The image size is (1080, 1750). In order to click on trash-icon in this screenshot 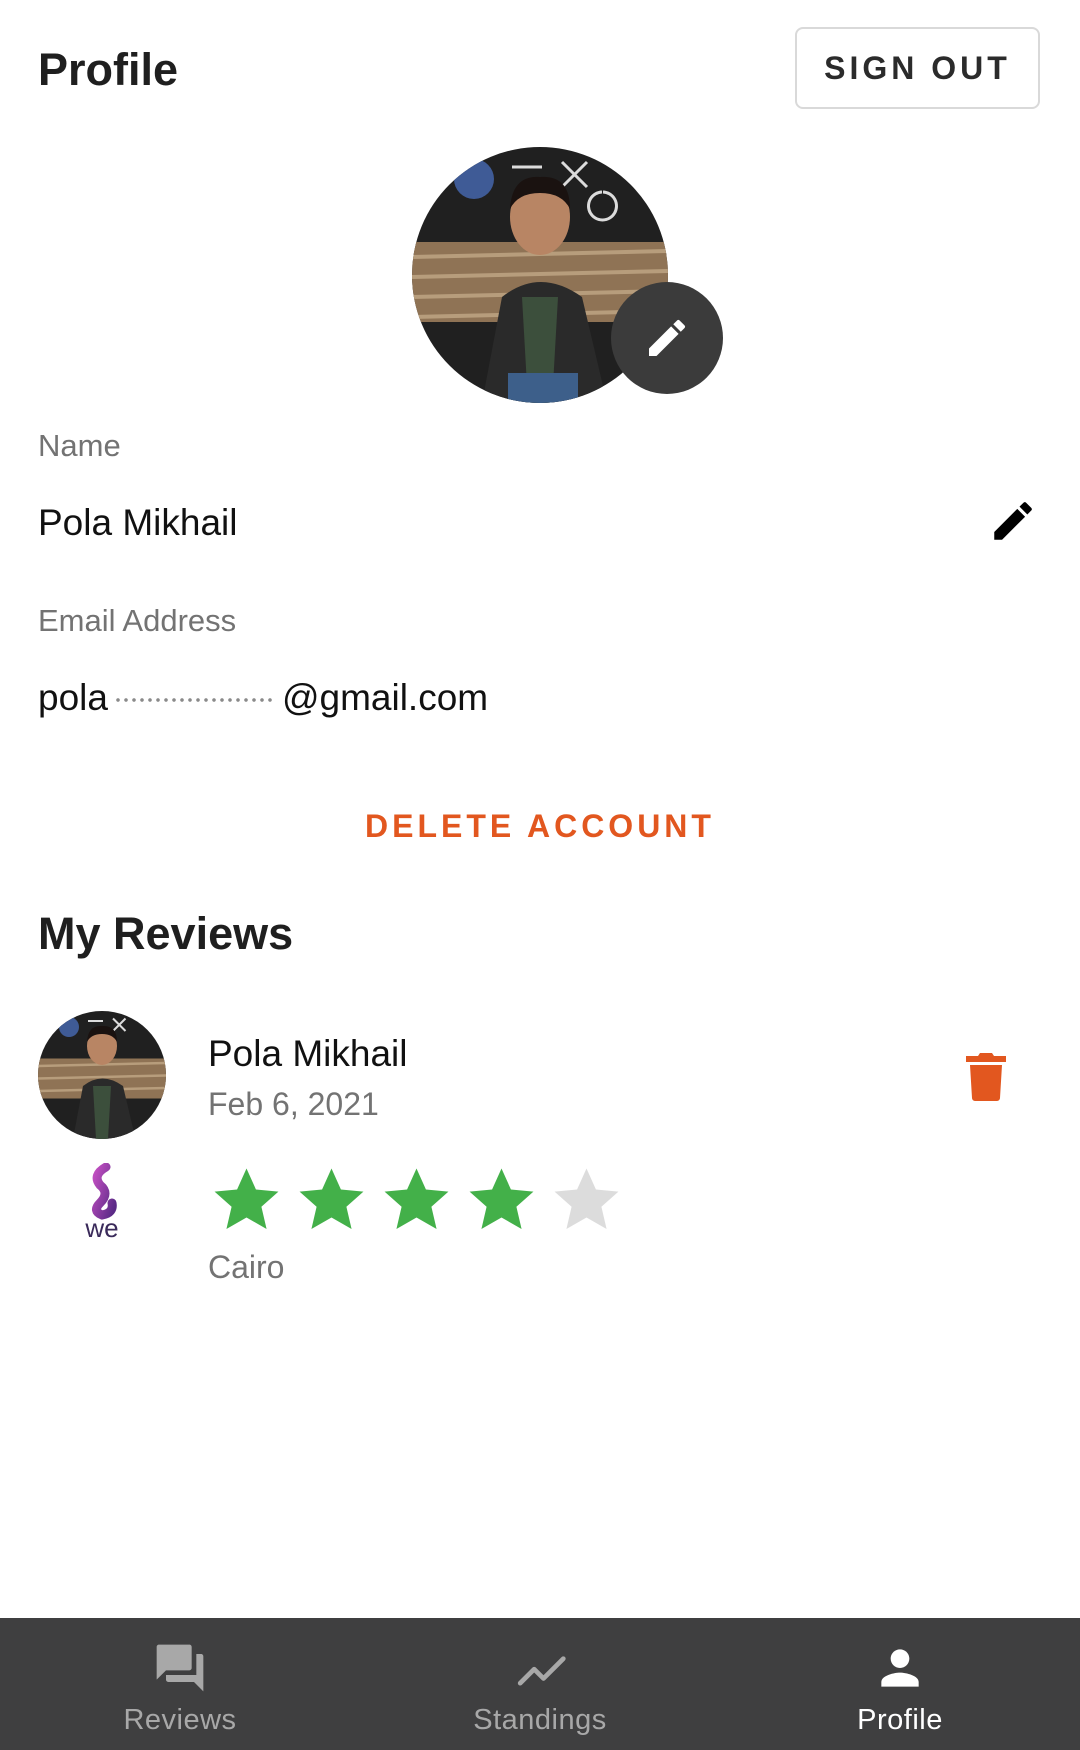, I will do `click(986, 1077)`.